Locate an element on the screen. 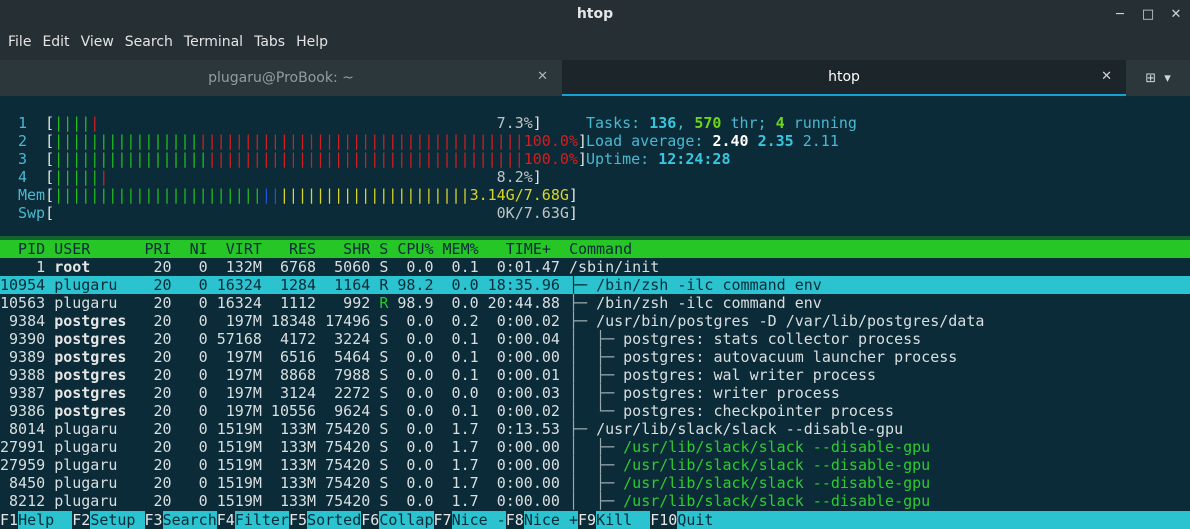 The width and height of the screenshot is (1190, 529). process-usage: 0.0 0.1 0:00.02 is located at coordinates (478, 411).